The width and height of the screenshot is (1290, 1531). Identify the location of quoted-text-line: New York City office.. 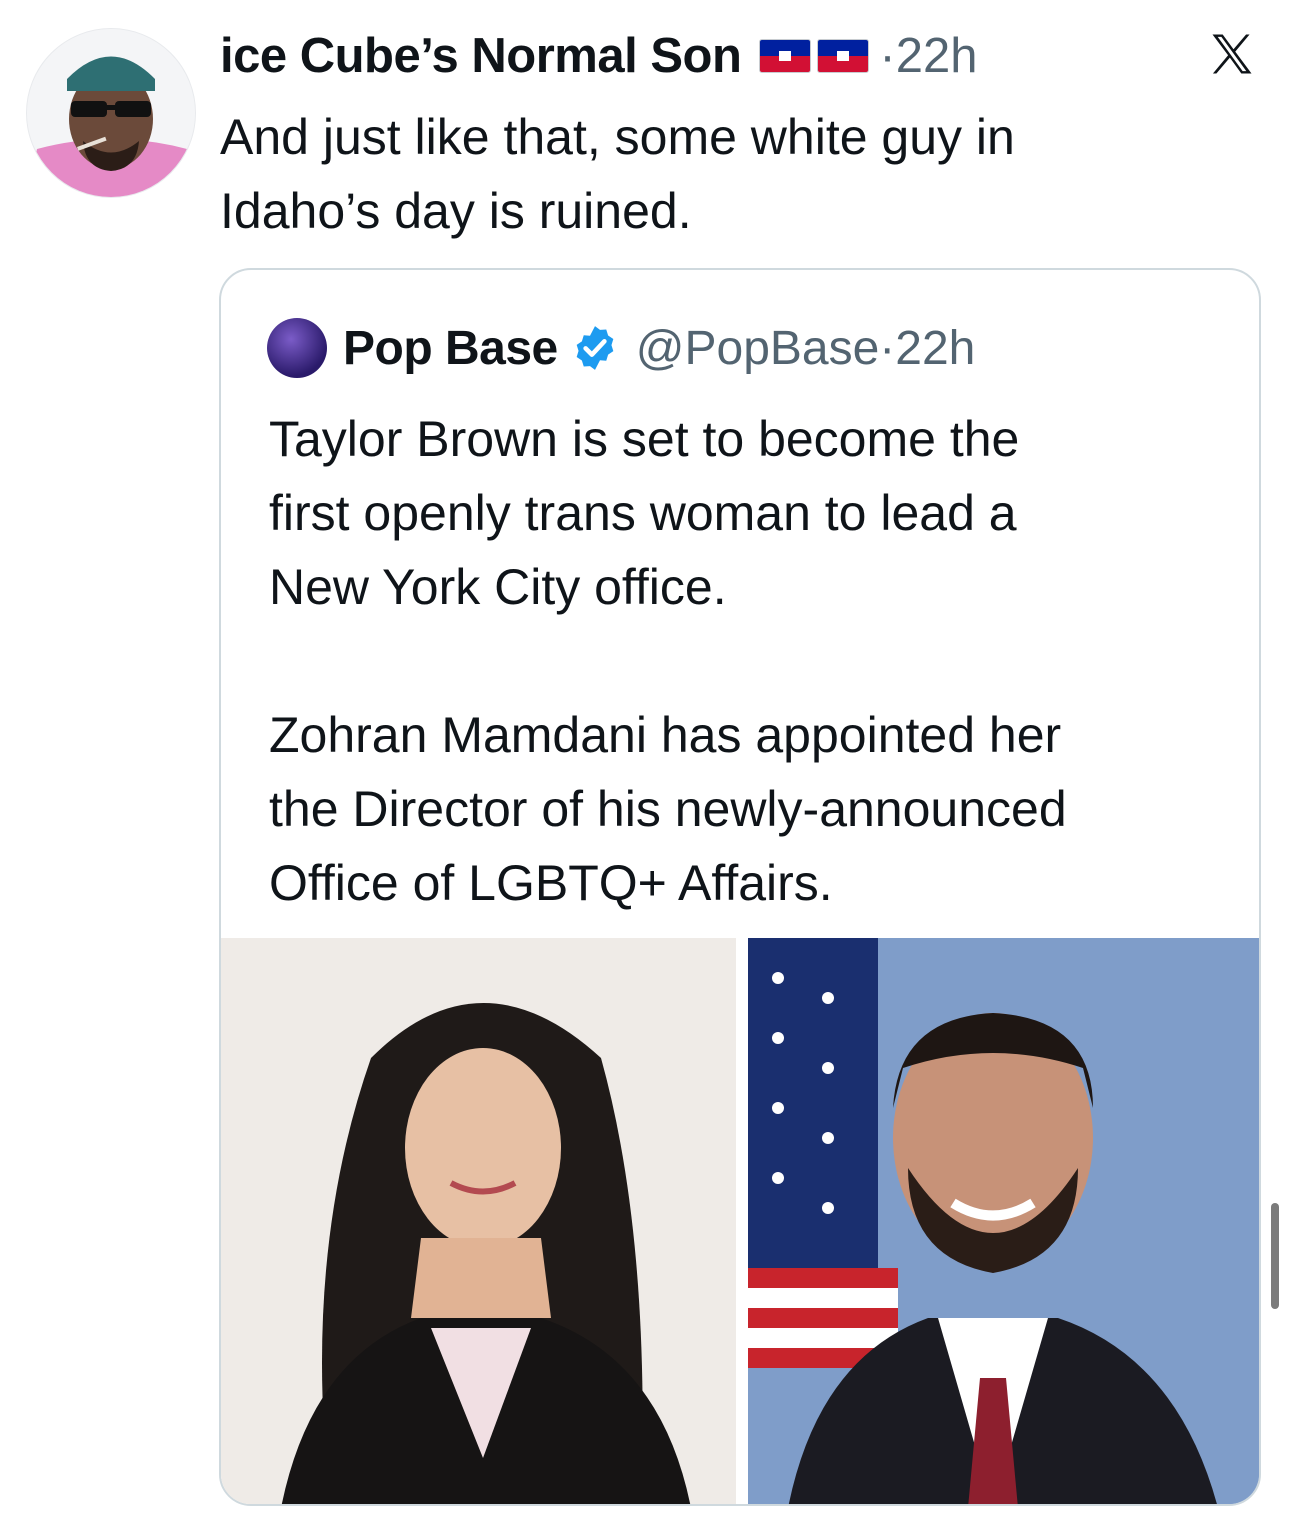
(498, 587).